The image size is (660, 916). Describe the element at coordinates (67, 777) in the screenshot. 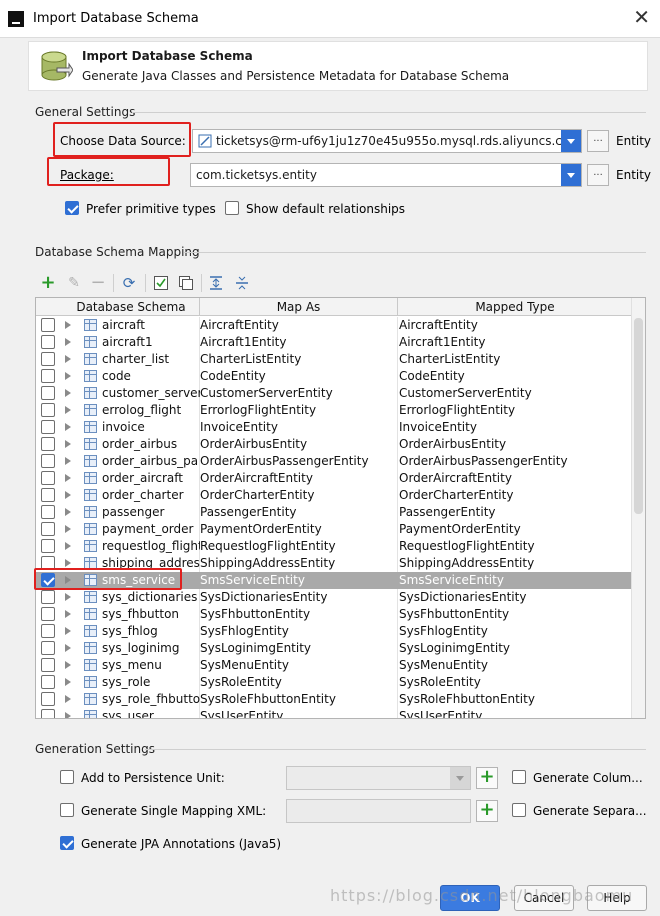

I see `add-to-persistence-unit-checkbox` at that location.